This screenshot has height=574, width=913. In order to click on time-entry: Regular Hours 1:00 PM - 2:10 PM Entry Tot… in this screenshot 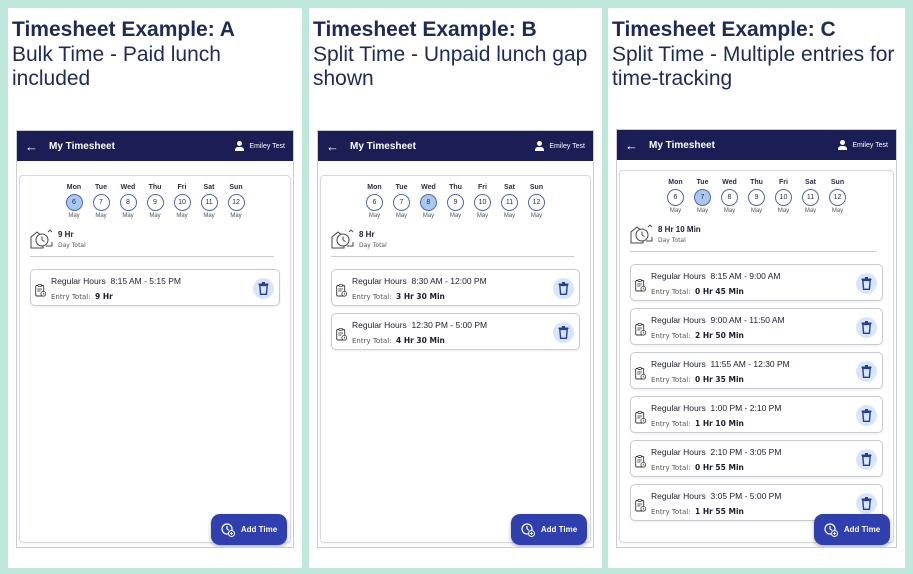, I will do `click(756, 414)`.